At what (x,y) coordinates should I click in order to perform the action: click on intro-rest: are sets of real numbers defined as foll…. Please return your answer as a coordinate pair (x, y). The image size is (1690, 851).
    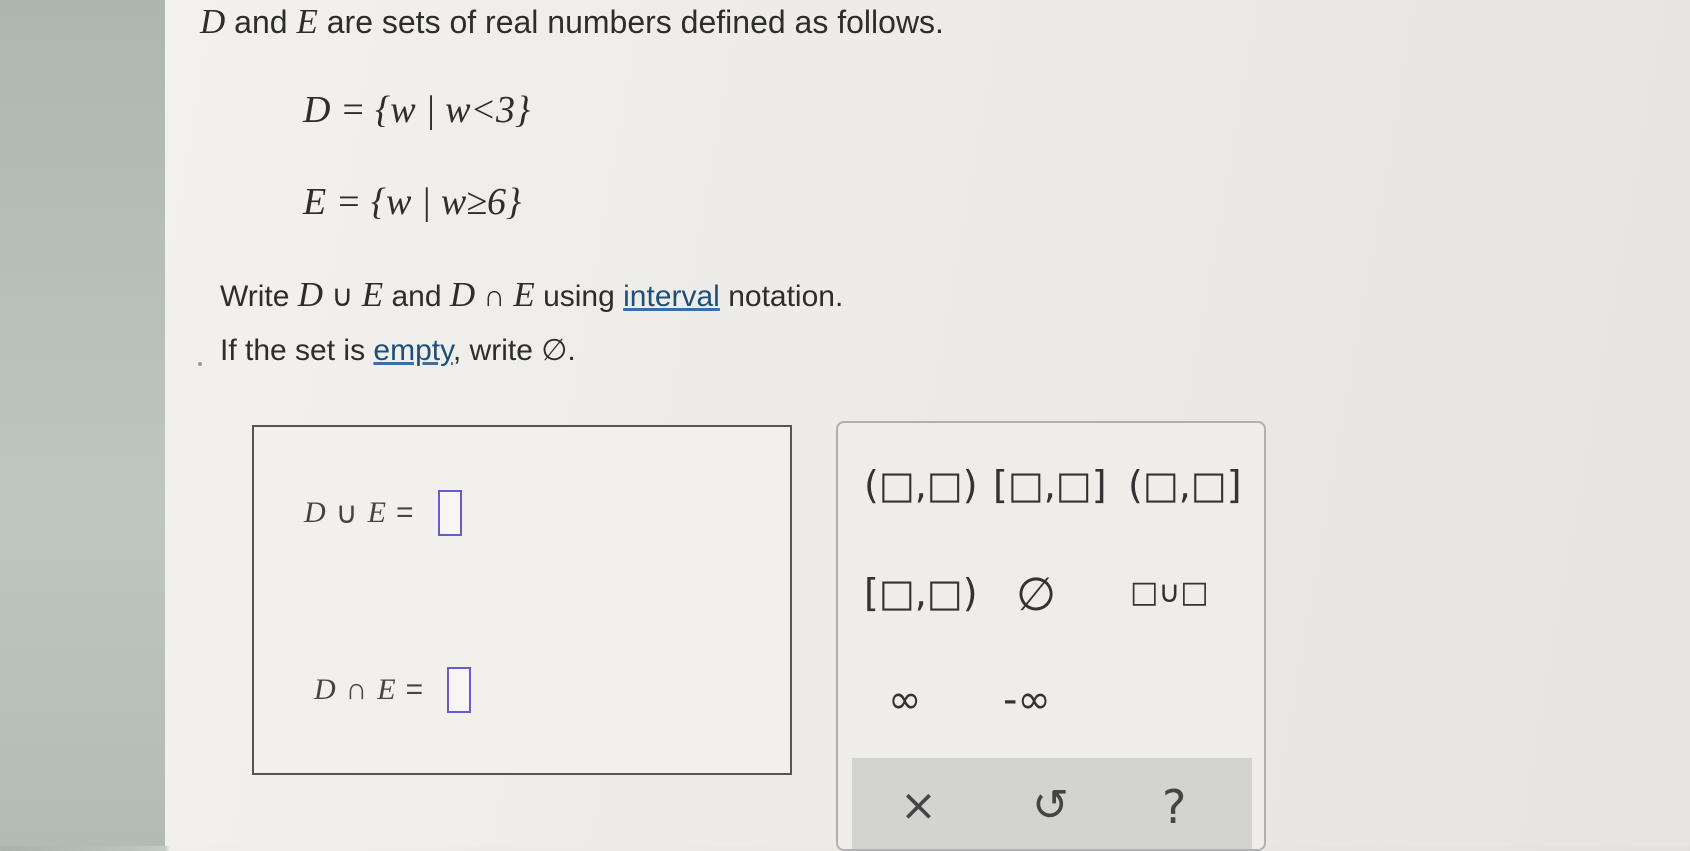
    Looking at the image, I should click on (630, 22).